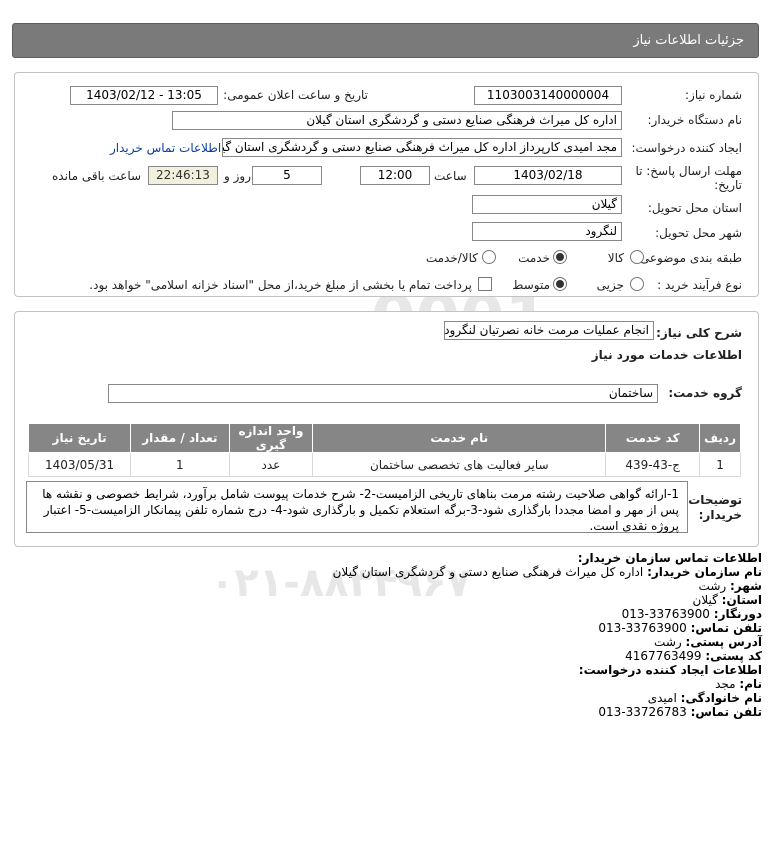 The image size is (770, 845). Describe the element at coordinates (705, 393) in the screenshot. I see `service-group-label: گروه خدمت:` at that location.